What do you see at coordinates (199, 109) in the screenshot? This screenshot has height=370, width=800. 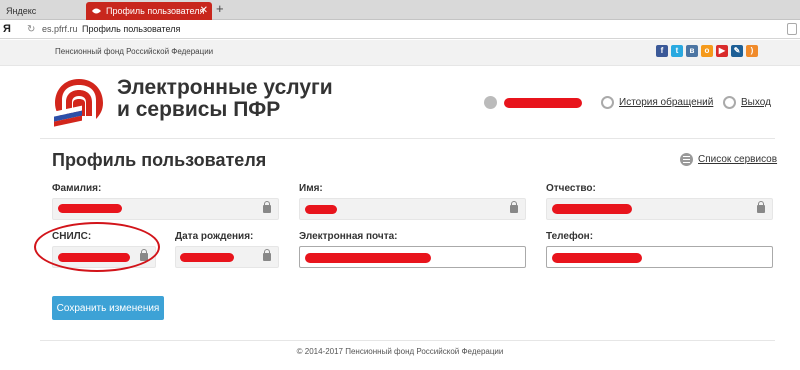 I see `brand-line-2: и сервисы ПФР` at bounding box center [199, 109].